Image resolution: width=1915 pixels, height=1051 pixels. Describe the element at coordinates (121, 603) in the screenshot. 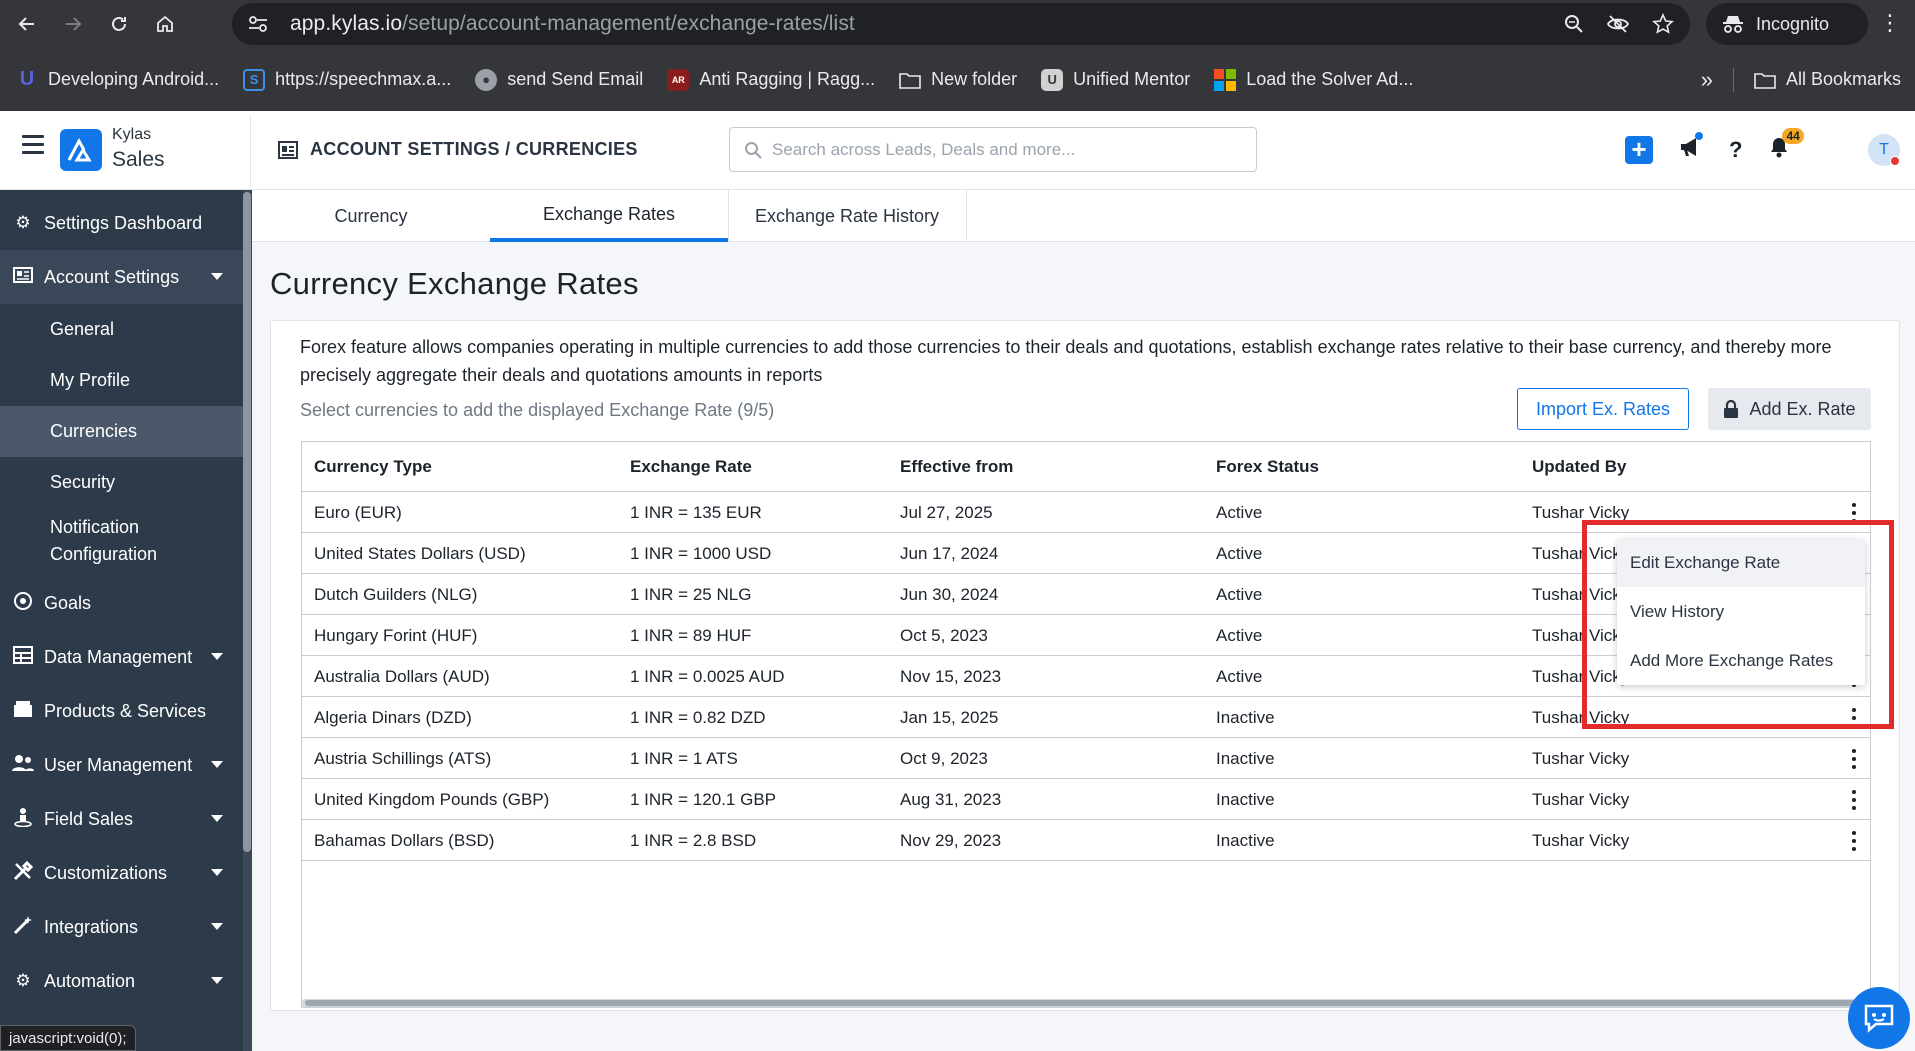

I see `sidebar-item-goals: Goals` at that location.